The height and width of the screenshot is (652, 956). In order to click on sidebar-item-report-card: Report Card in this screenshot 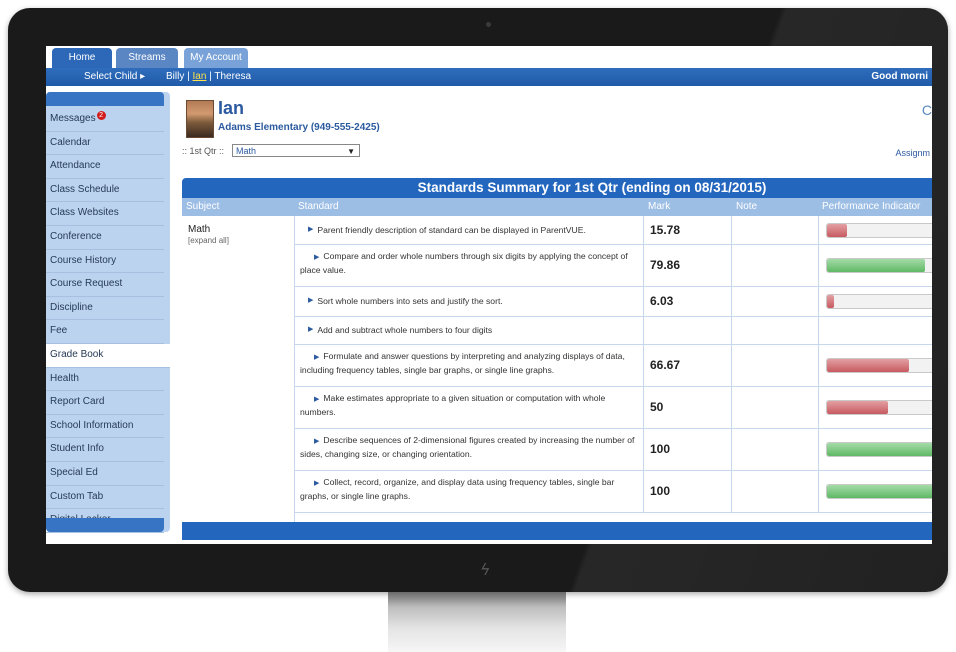, I will do `click(105, 403)`.